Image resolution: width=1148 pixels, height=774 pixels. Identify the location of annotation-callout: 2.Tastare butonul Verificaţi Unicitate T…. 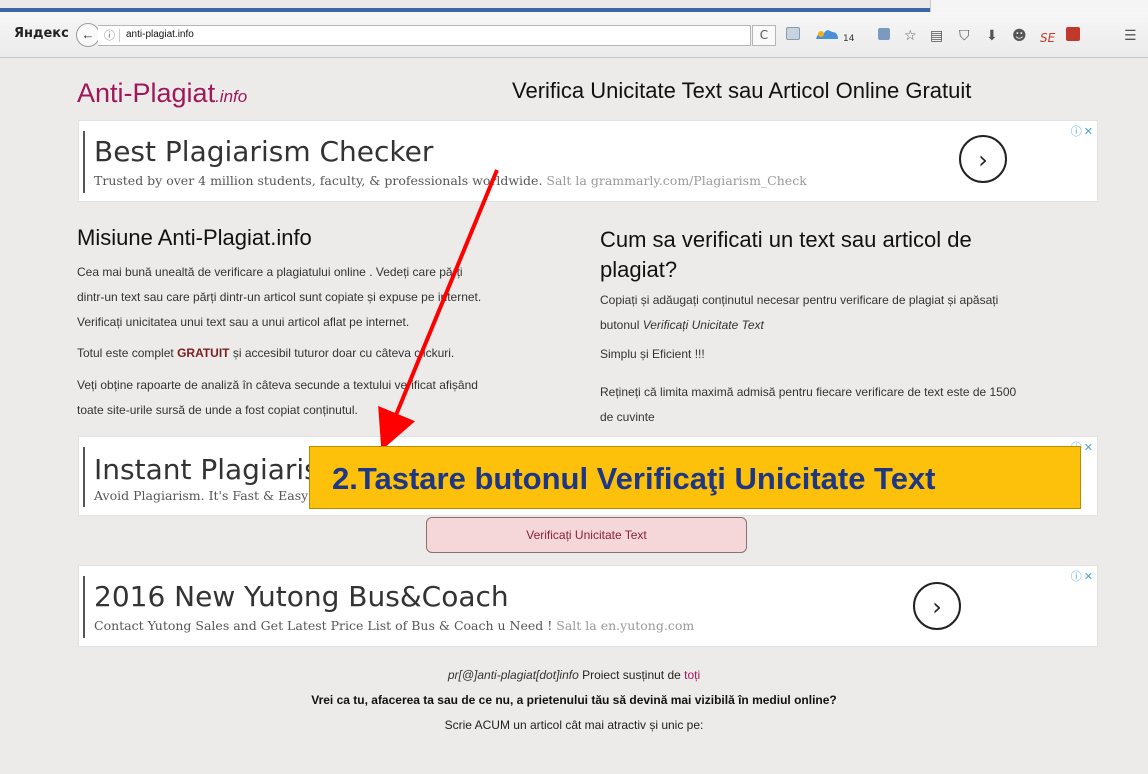
(695, 477).